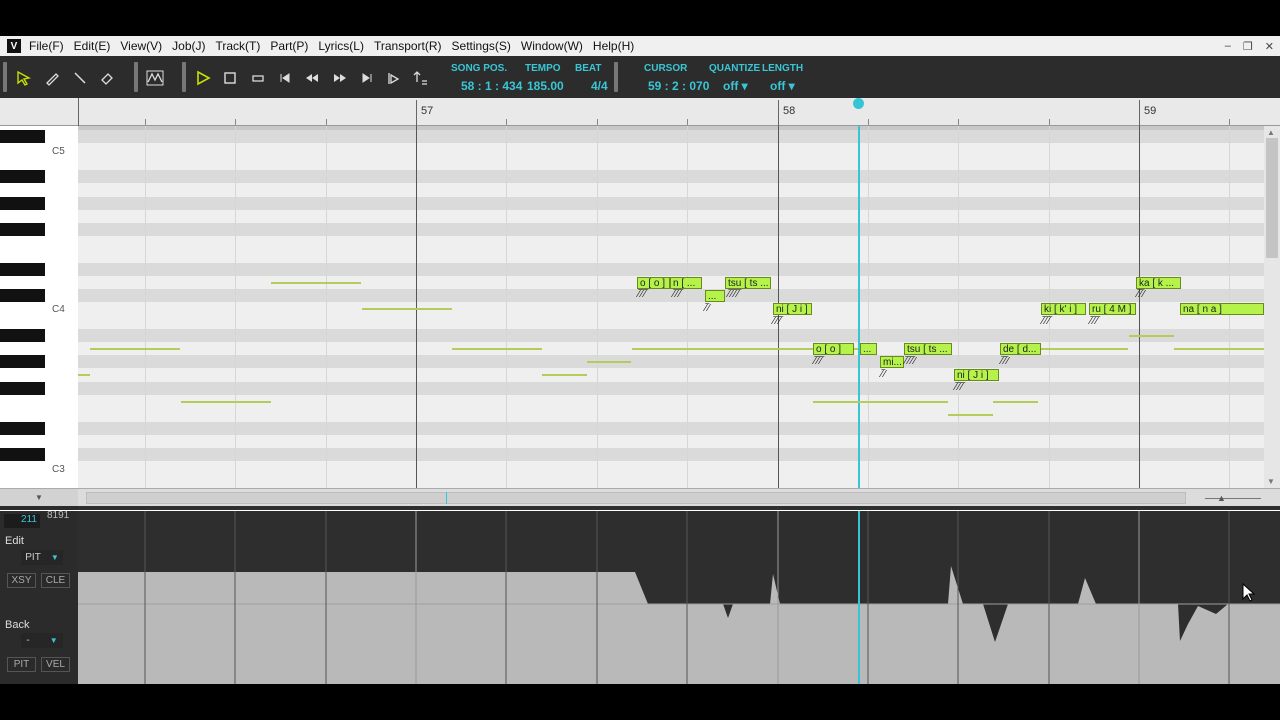 The height and width of the screenshot is (720, 1280). What do you see at coordinates (491, 86) in the screenshot?
I see `song-pos-value: 58 : 1 : 434` at bounding box center [491, 86].